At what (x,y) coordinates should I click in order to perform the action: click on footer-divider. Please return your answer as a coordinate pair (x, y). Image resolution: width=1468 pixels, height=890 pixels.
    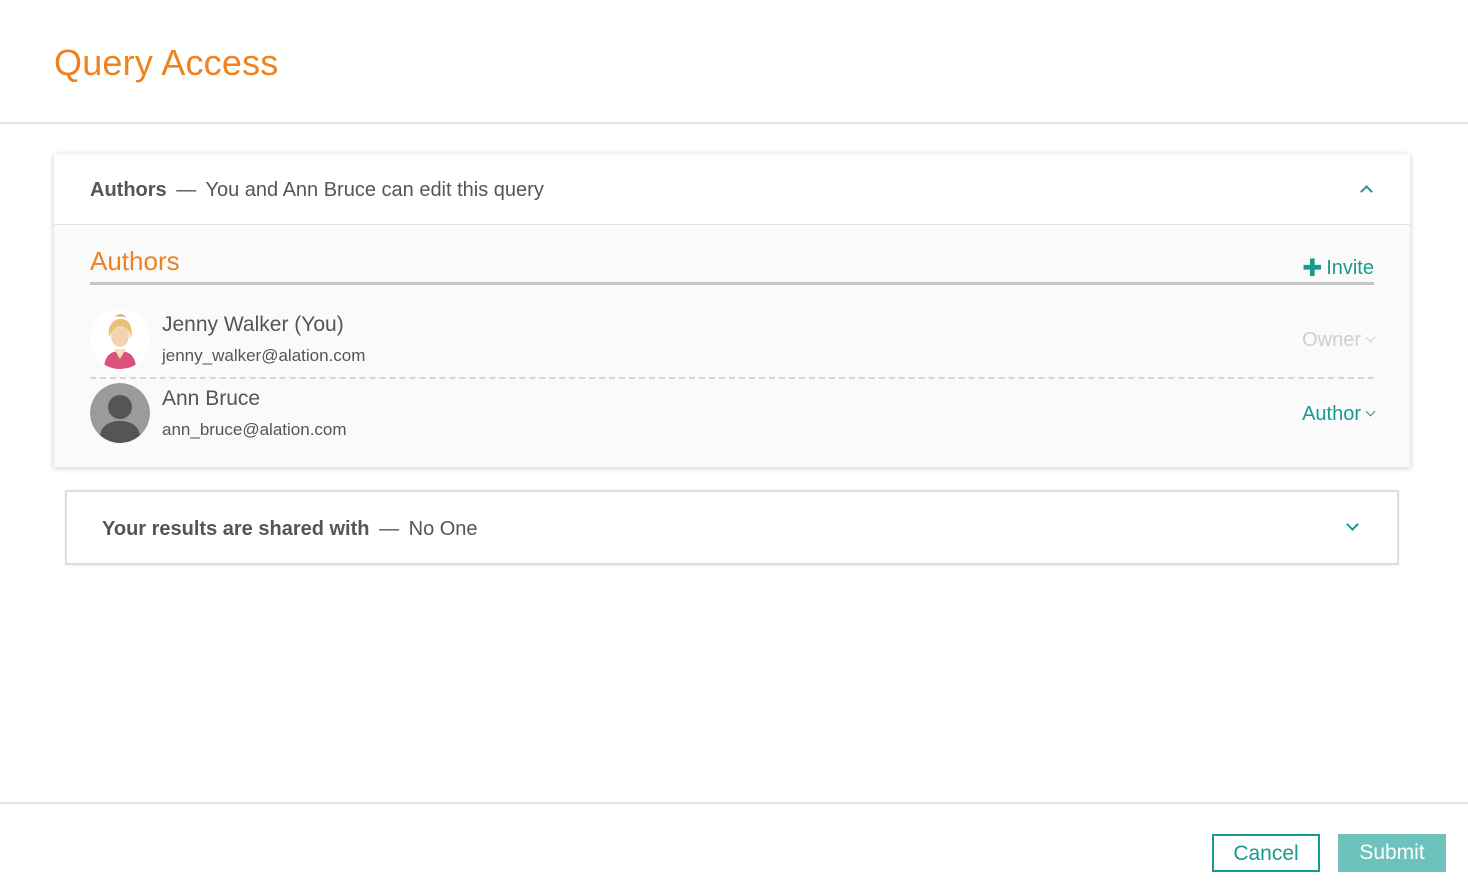
    Looking at the image, I should click on (734, 803).